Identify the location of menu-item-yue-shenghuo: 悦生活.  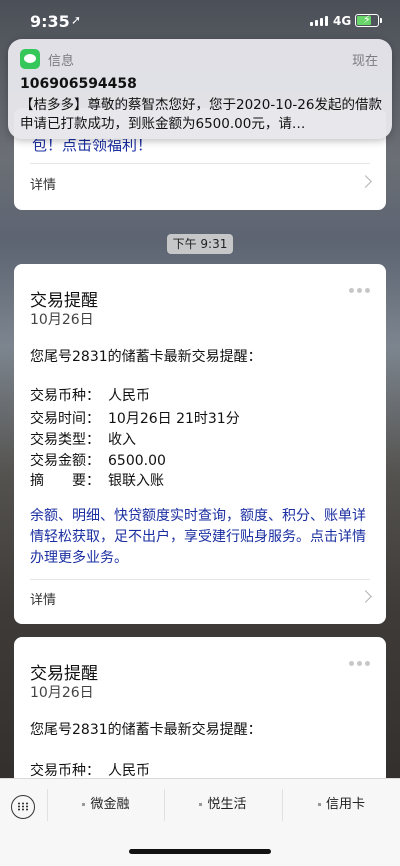
(223, 805).